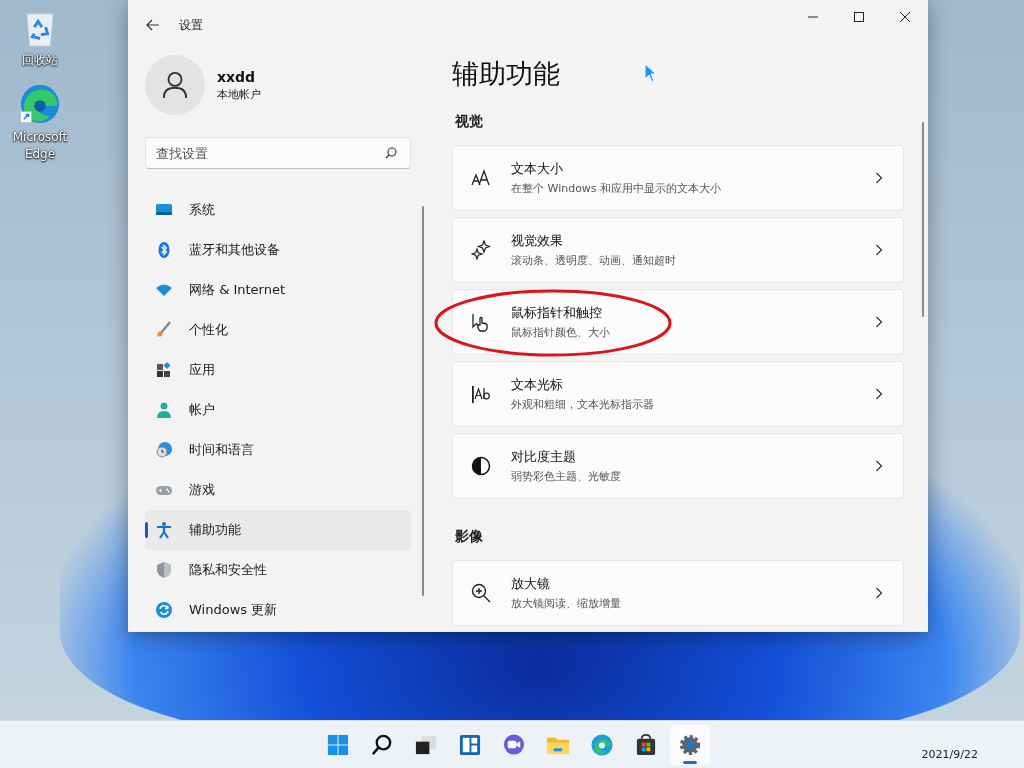 This screenshot has height=768, width=1024. I want to click on widgets-icon, so click(470, 744).